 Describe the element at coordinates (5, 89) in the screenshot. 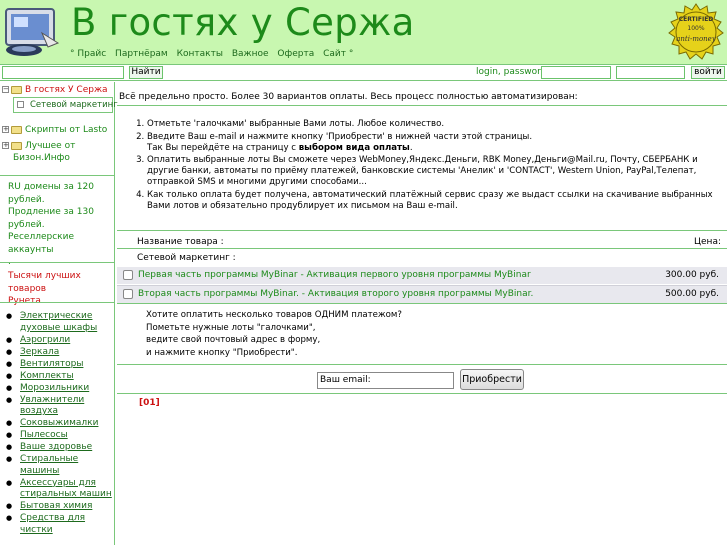

I see `collapse-icon: −` at that location.